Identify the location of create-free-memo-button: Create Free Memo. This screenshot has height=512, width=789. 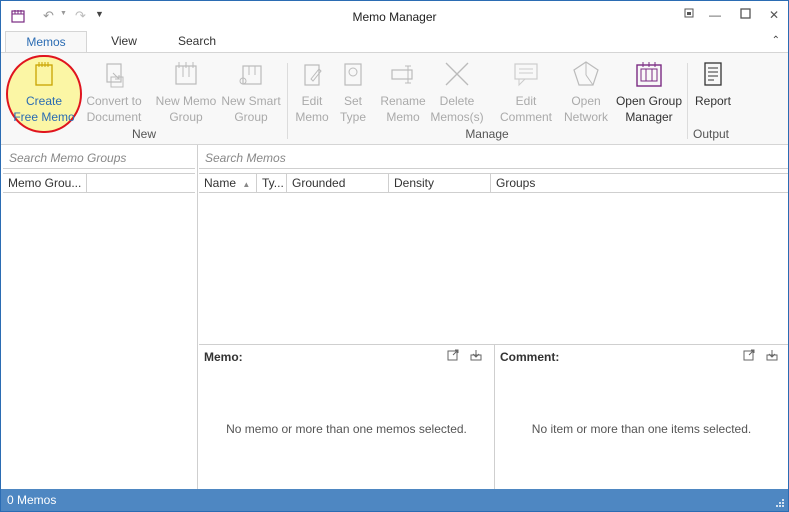
(44, 94).